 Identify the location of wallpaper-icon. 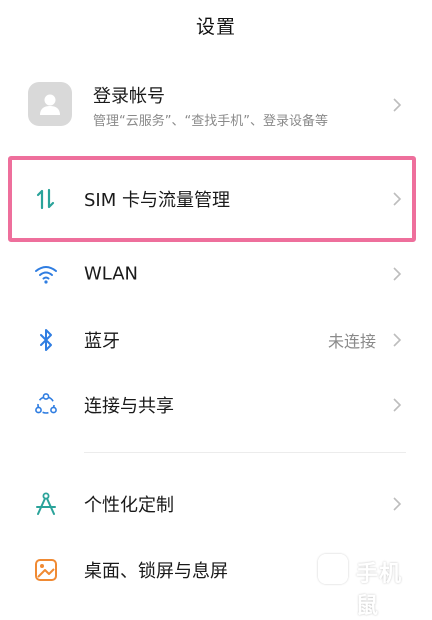
(46, 570).